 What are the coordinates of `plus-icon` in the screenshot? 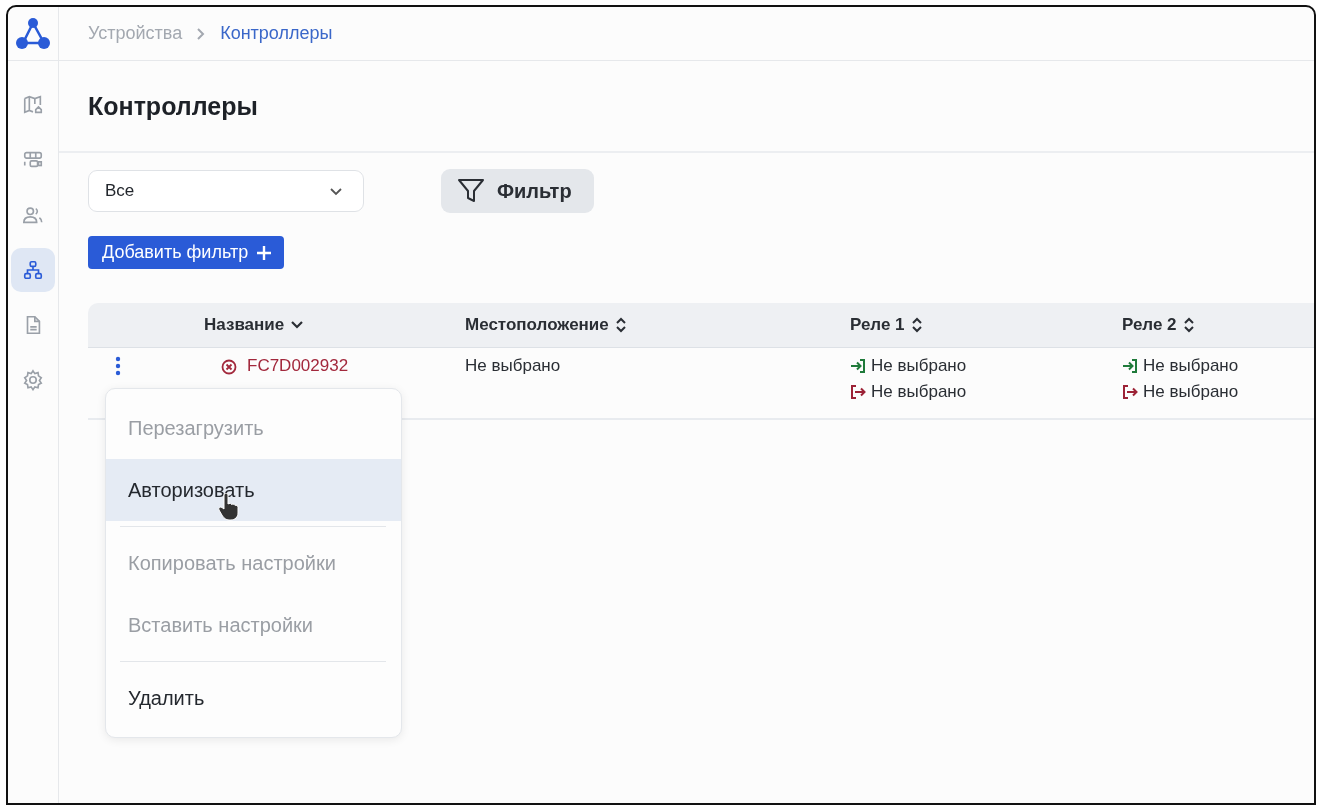 It's located at (264, 252).